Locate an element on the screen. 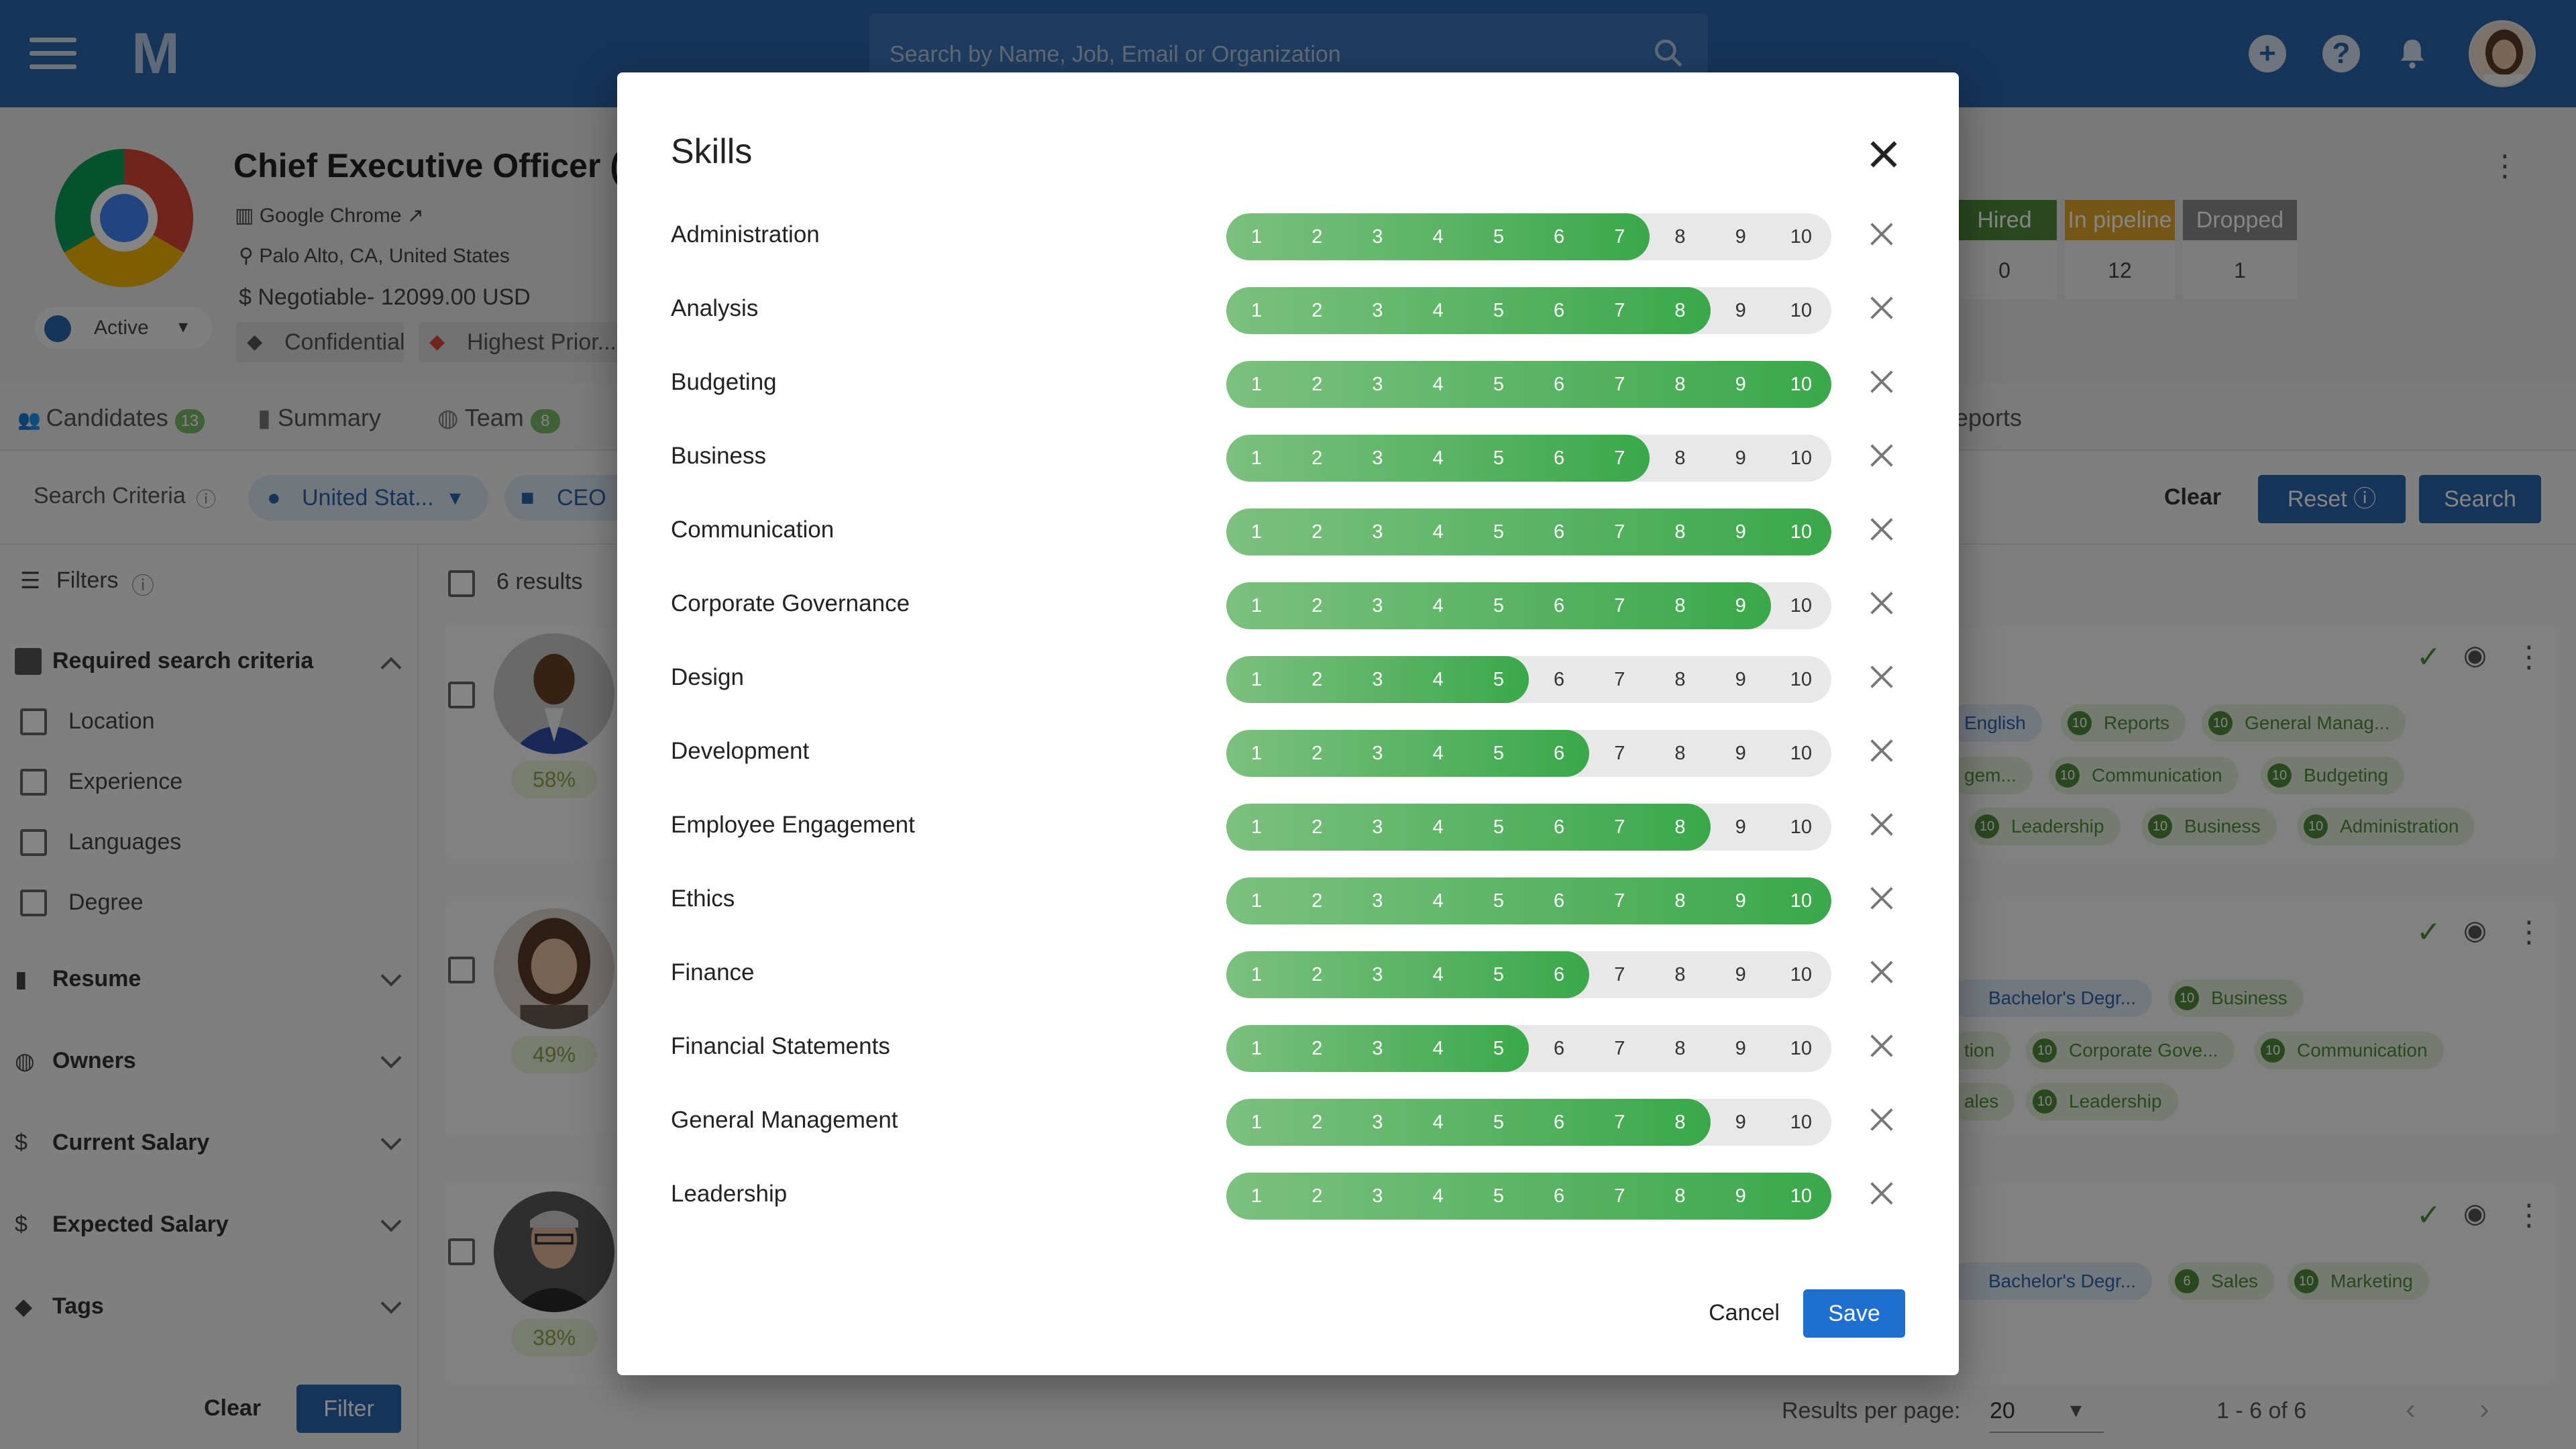  cancel-button: Cancel is located at coordinates (1744, 1312).